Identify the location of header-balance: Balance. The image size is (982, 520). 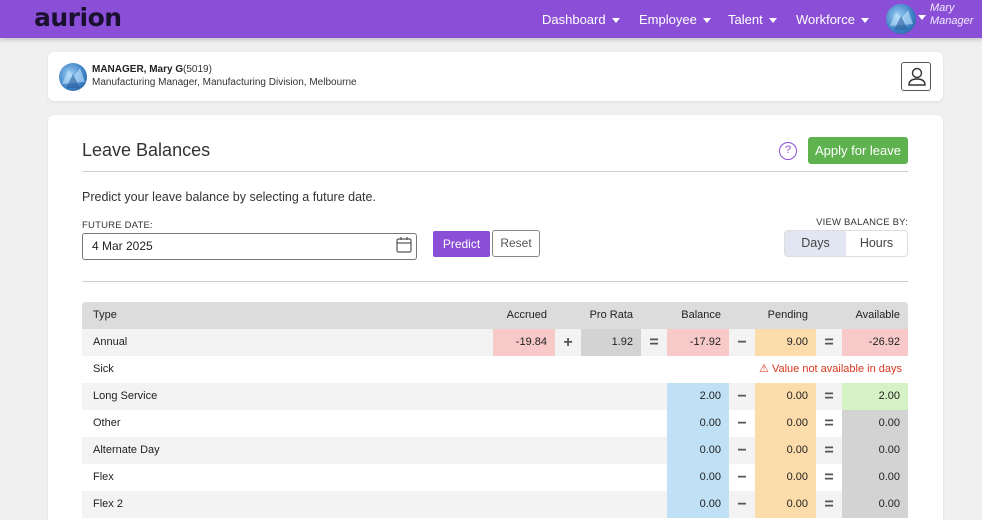
(701, 315).